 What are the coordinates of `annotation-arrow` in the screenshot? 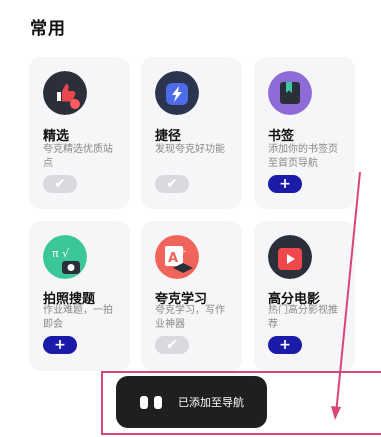 It's located at (348, 293).